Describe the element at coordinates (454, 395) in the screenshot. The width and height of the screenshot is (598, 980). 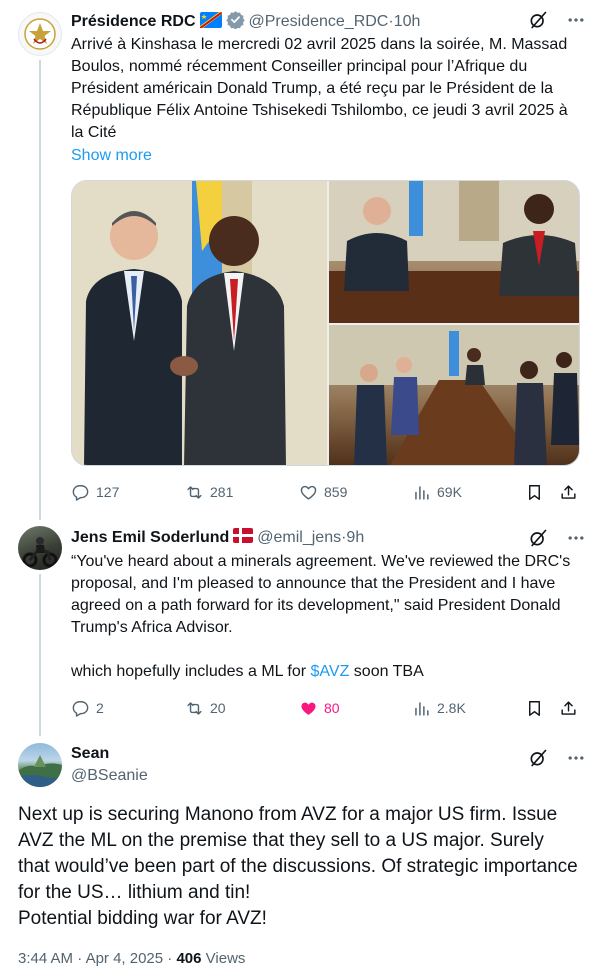
I see `photo-meeting-table` at that location.